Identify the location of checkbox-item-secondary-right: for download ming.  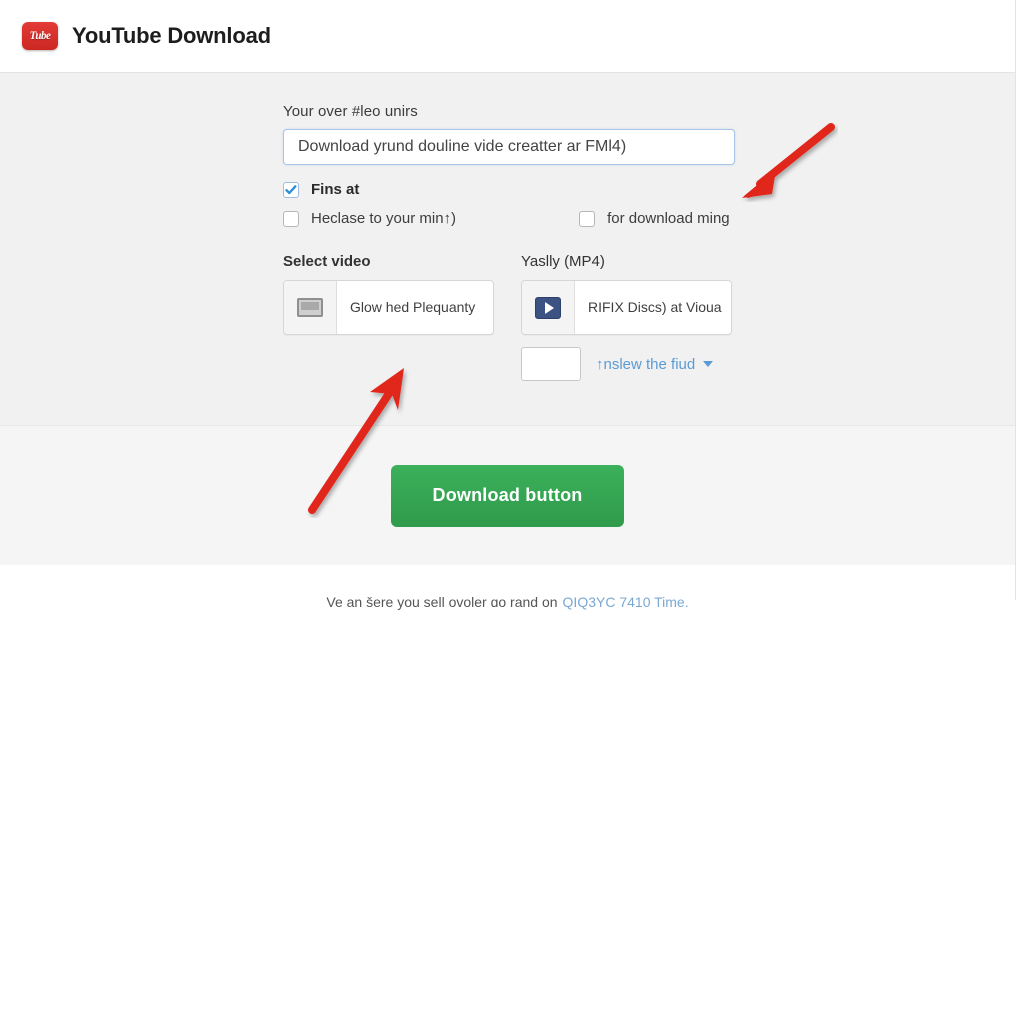
(654, 218).